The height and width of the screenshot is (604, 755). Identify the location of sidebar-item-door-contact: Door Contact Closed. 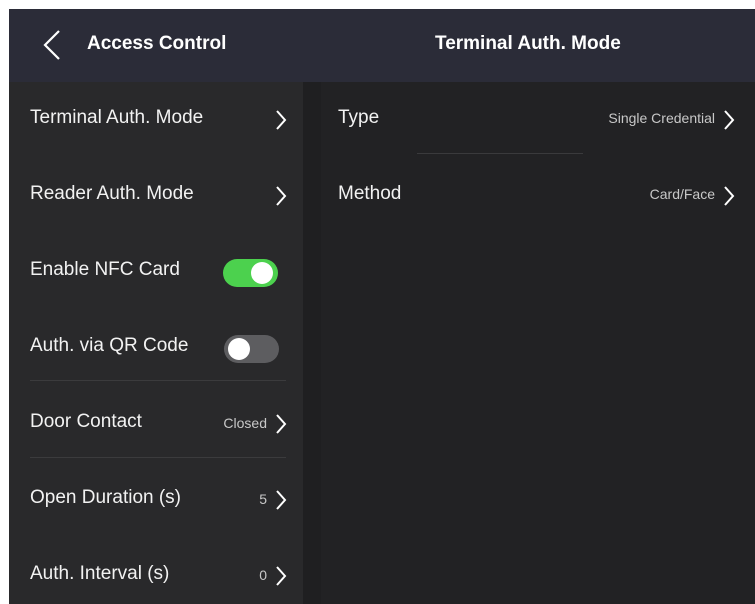
(156, 424).